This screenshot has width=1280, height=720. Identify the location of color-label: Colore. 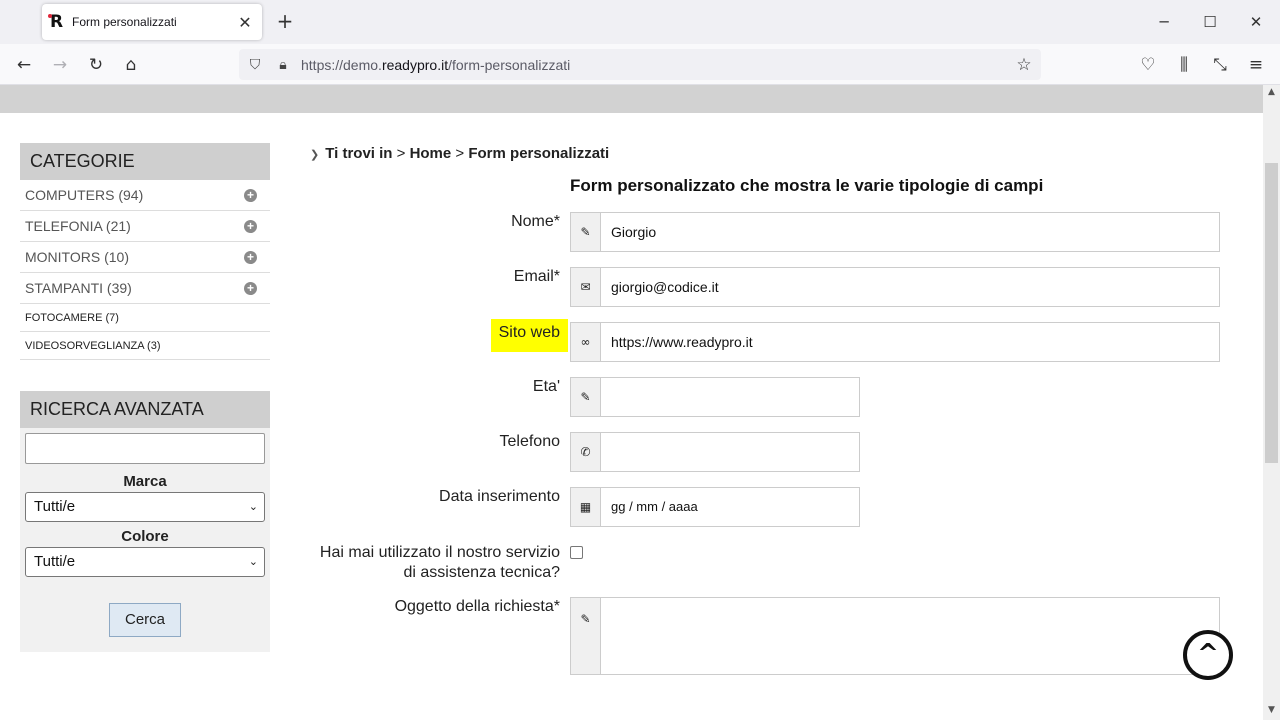
(145, 536).